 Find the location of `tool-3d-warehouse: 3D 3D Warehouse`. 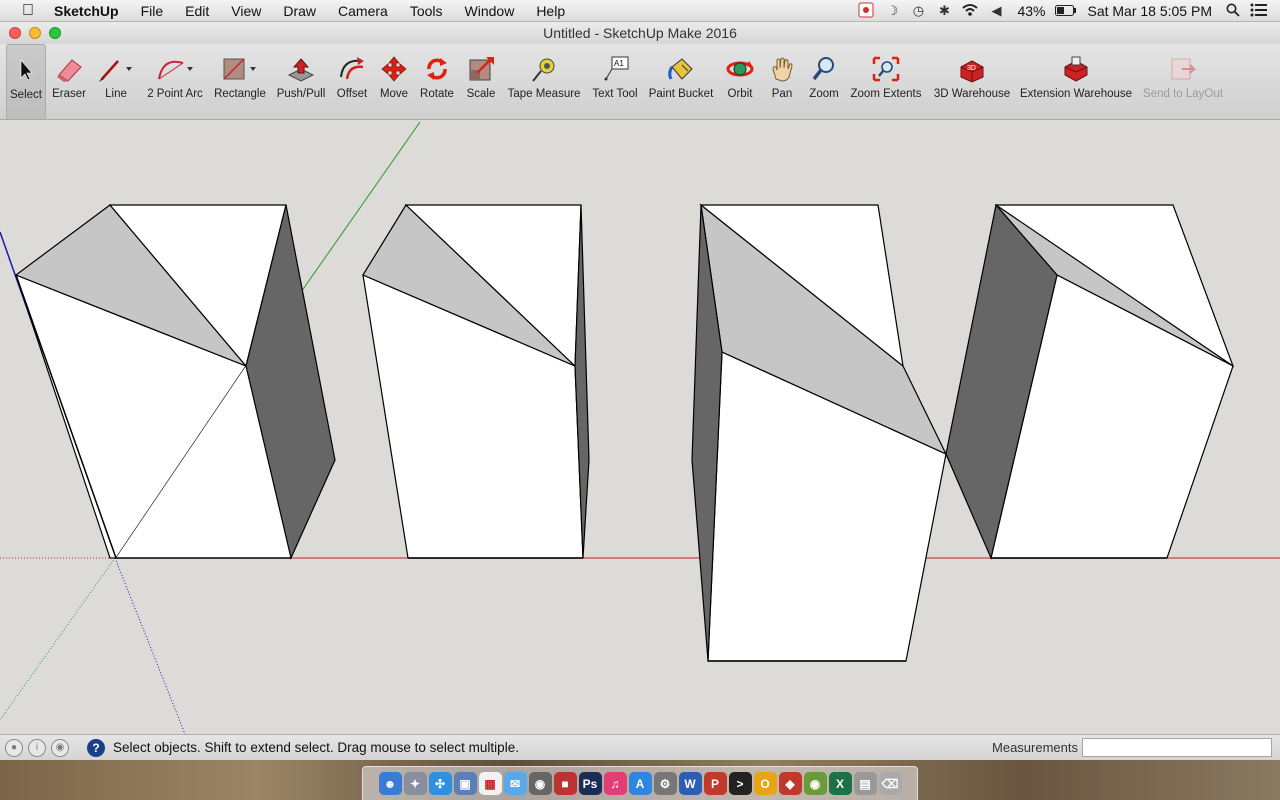

tool-3d-warehouse: 3D 3D Warehouse is located at coordinates (972, 82).